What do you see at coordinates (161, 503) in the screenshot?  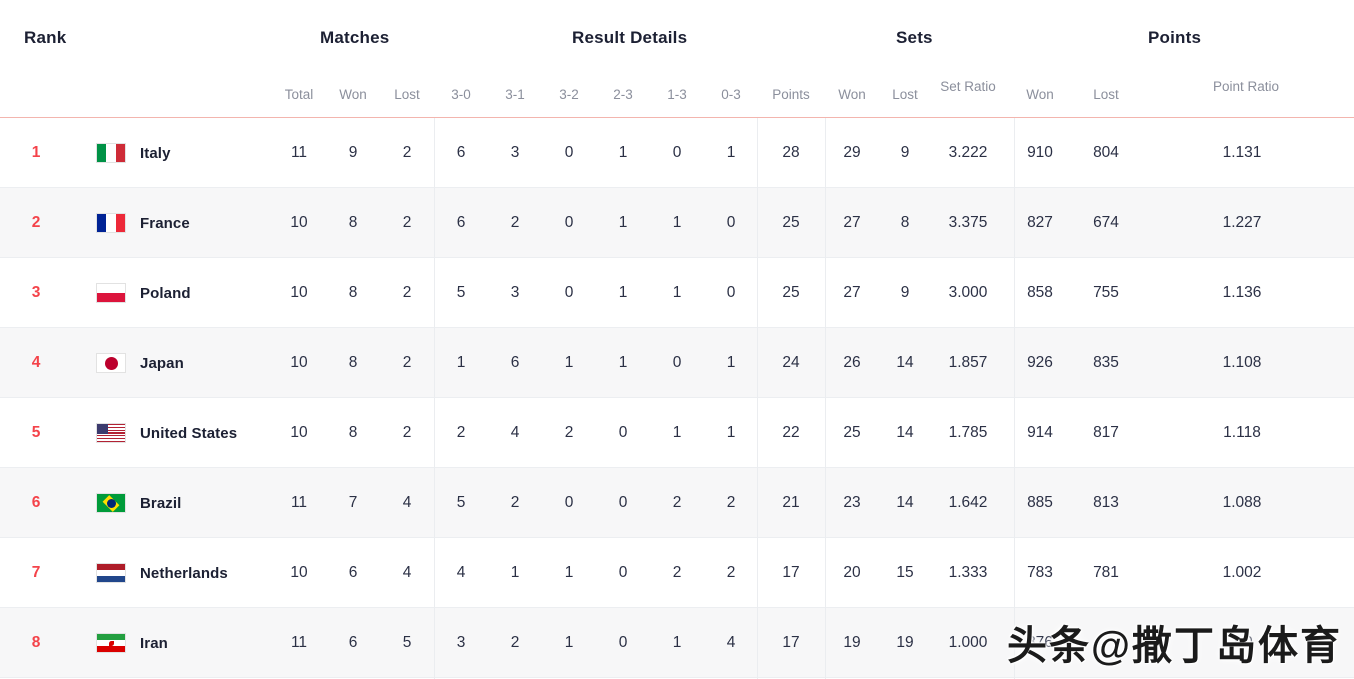 I see `team-name: Brazil` at bounding box center [161, 503].